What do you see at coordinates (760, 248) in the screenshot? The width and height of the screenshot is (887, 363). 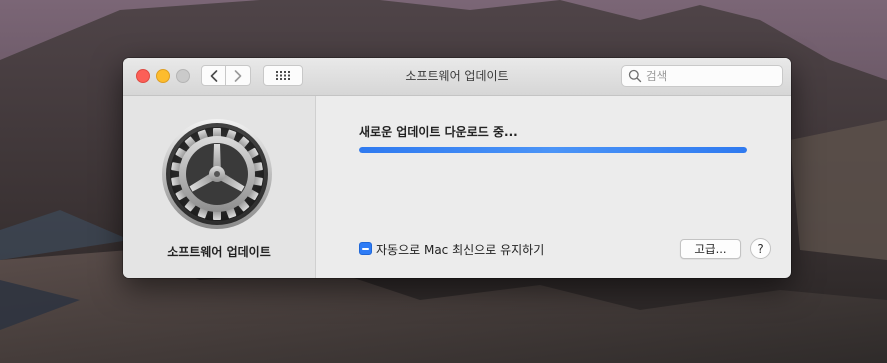 I see `help-button: ?` at bounding box center [760, 248].